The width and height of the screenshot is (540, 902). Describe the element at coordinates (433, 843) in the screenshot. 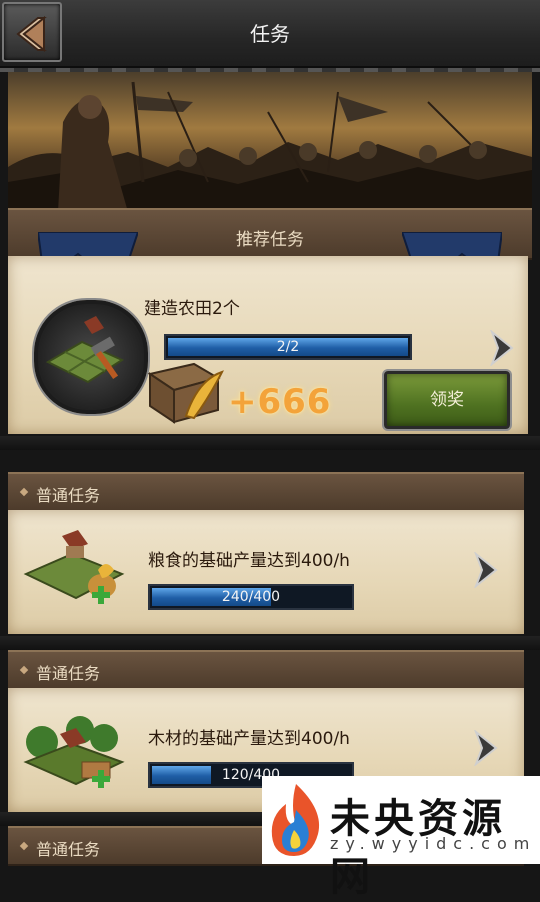

I see `watermark-domain: zy.wyyidc.com` at that location.